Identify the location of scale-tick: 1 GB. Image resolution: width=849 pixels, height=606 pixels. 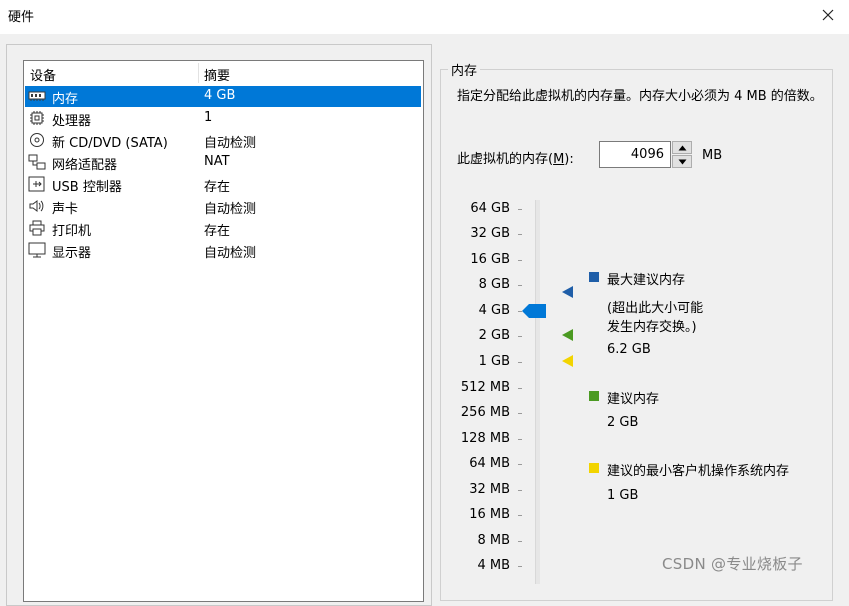
(494, 361).